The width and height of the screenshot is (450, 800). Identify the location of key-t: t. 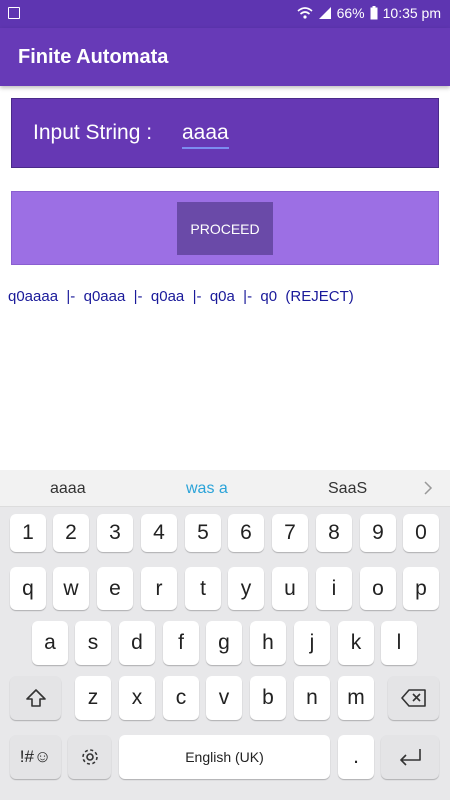
(203, 588).